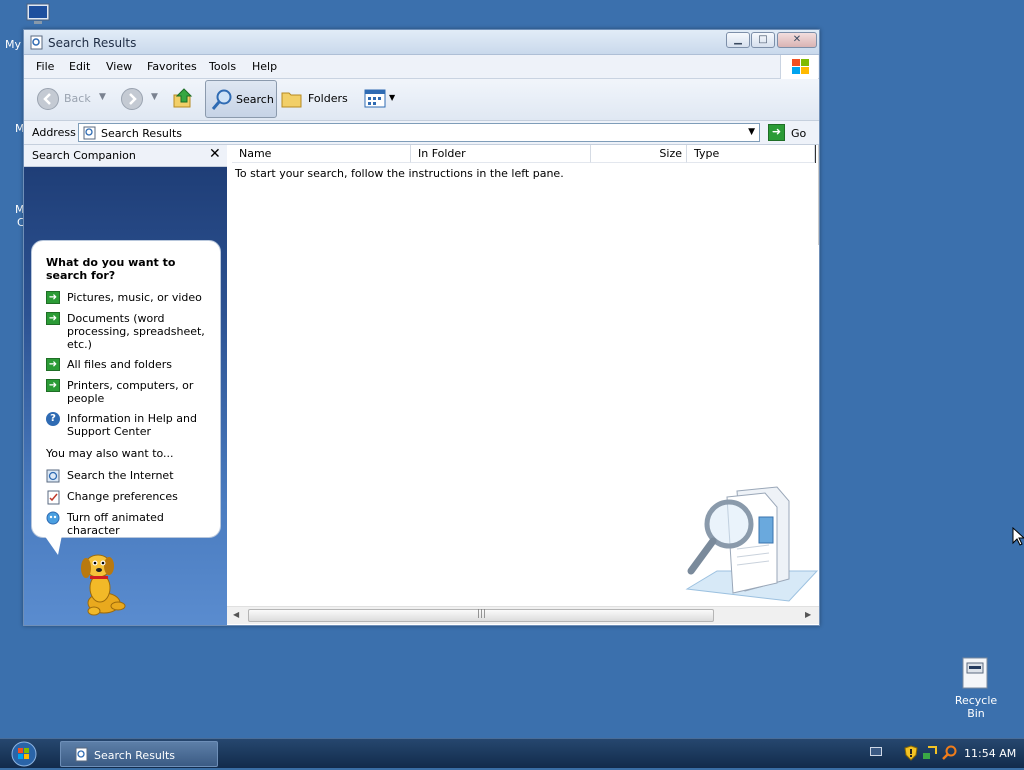 Image resolution: width=1024 pixels, height=770 pixels. I want to click on scroll-grip-icon: |||, so click(482, 614).